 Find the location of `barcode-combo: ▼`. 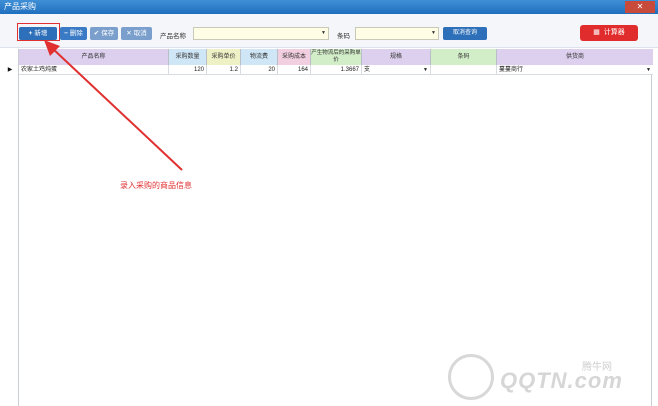

barcode-combo: ▼ is located at coordinates (397, 33).